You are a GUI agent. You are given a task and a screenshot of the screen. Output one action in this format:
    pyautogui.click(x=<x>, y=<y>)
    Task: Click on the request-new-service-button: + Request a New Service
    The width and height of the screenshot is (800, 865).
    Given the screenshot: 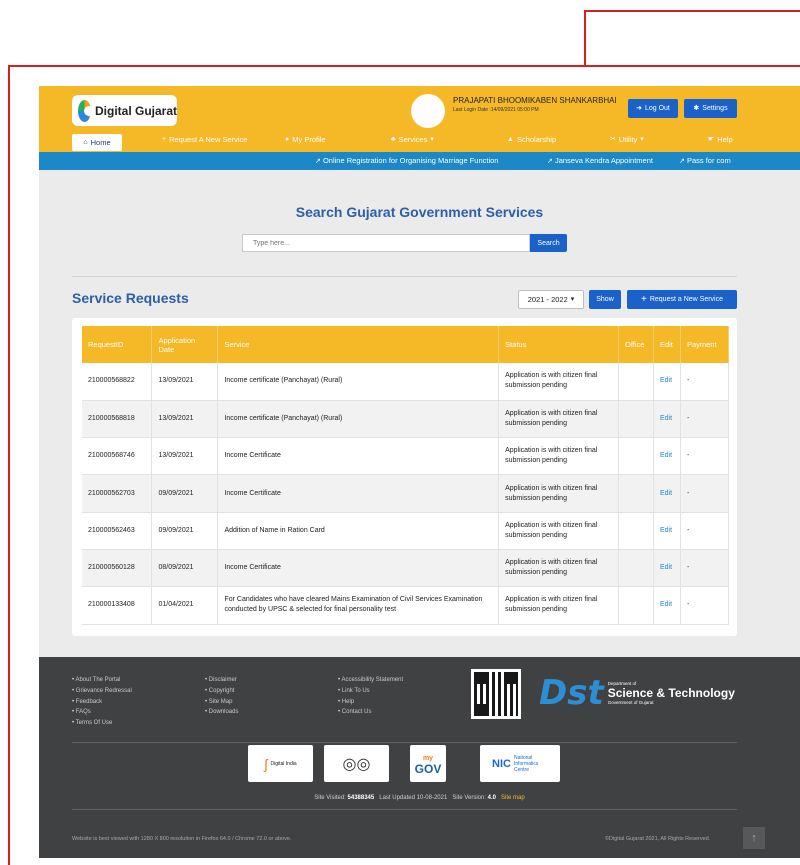 What is the action you would take?
    pyautogui.click(x=682, y=299)
    